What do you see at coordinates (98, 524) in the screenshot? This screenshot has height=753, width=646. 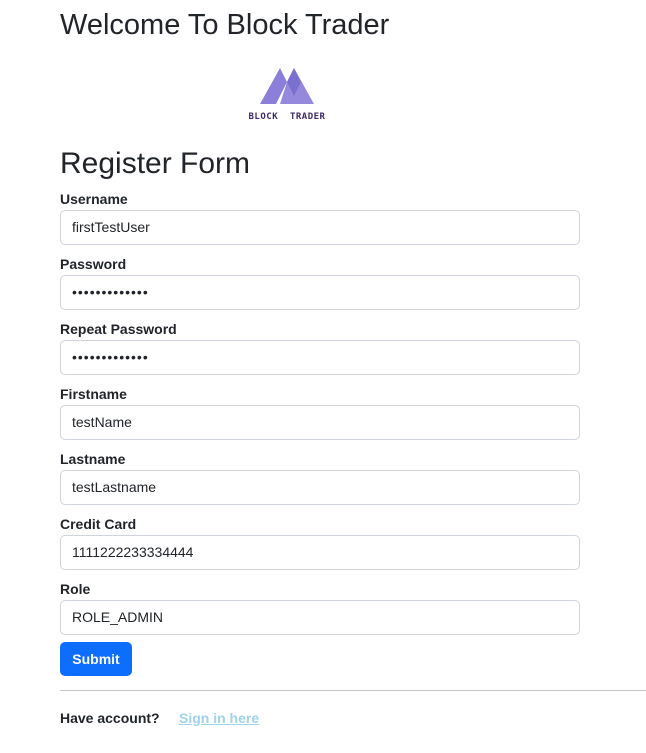 I see `credit-card-label: Credit Card` at bounding box center [98, 524].